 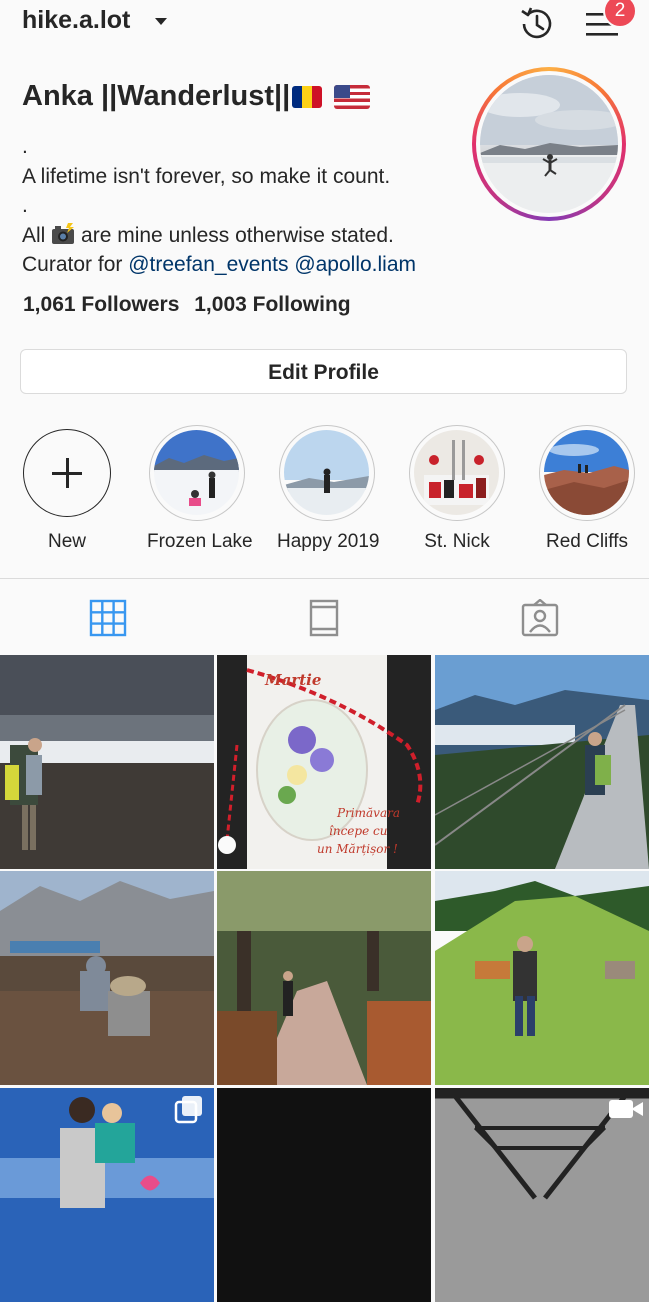 I want to click on profile-avatar-story-ring, so click(x=549, y=144).